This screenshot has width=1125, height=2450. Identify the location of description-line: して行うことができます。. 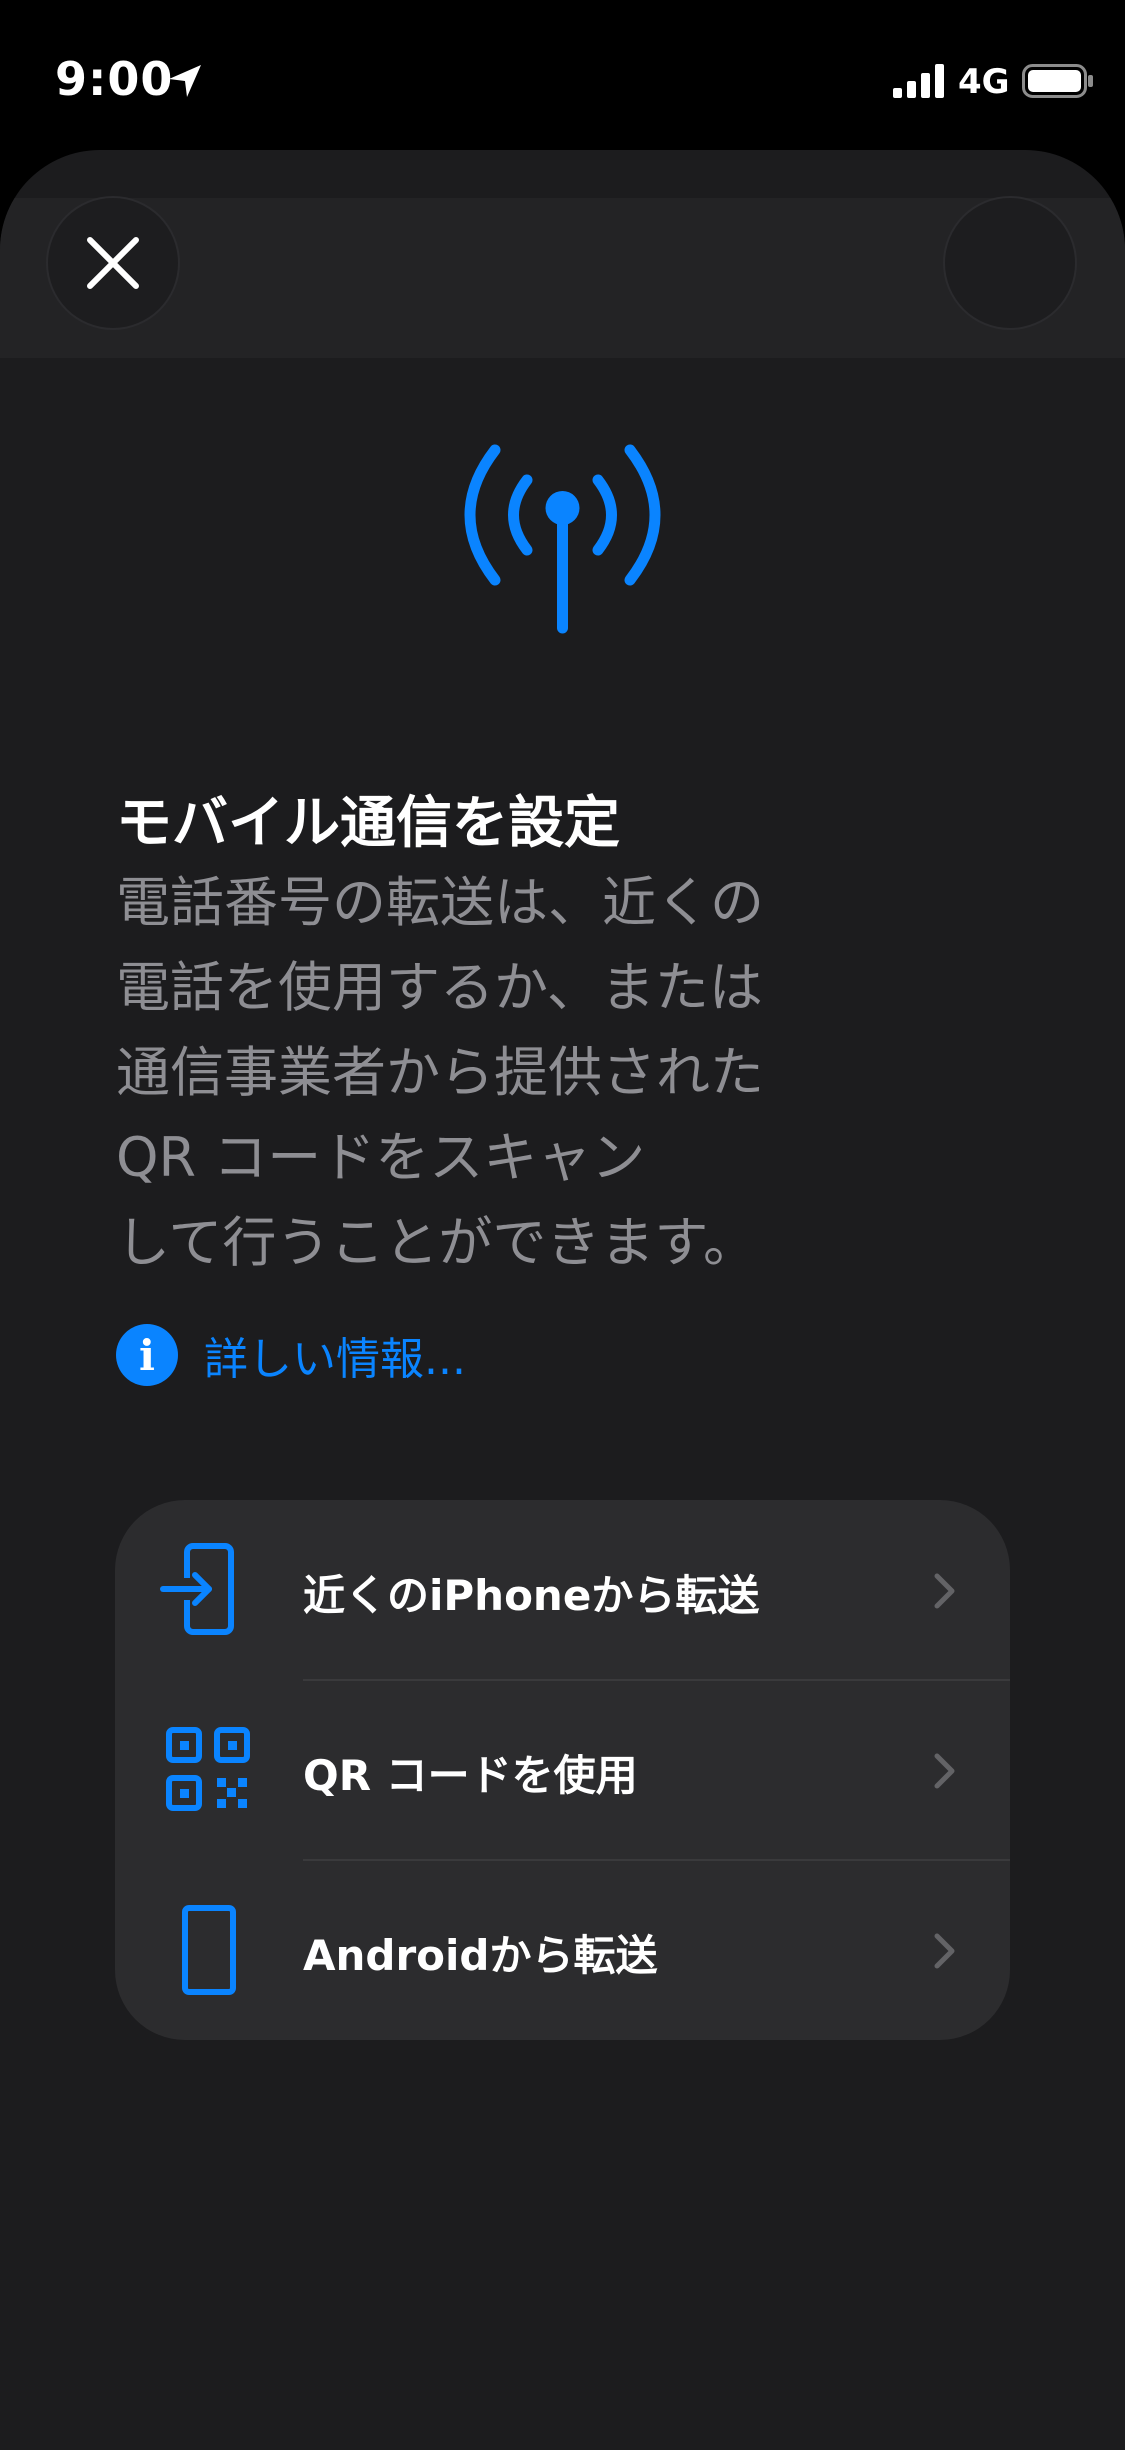
(436, 1242).